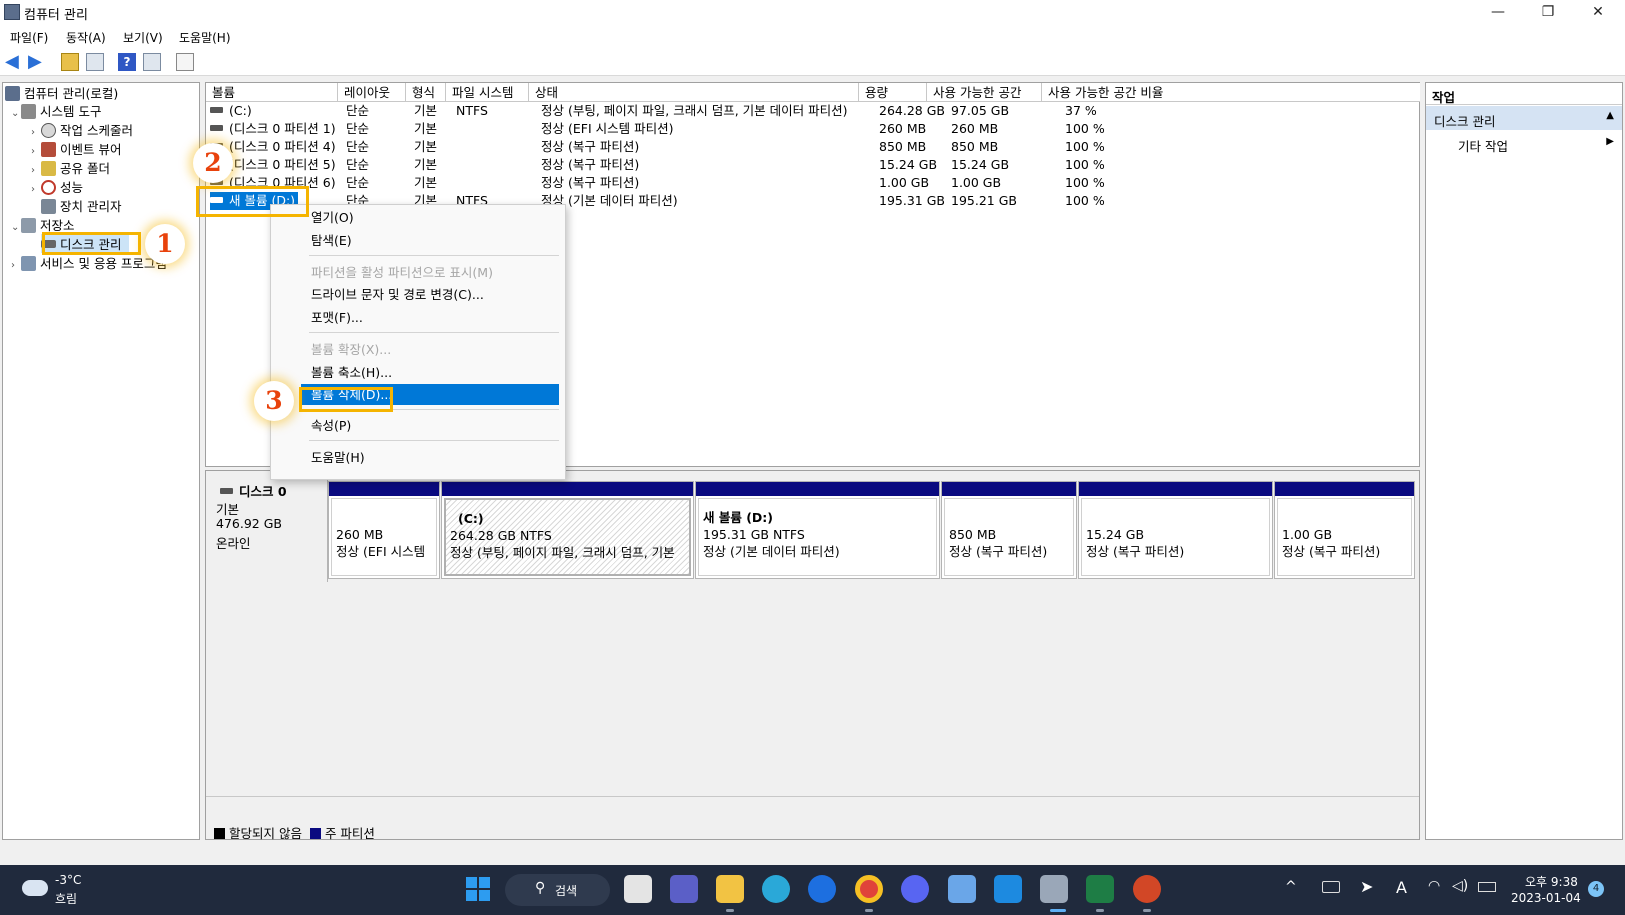 The height and width of the screenshot is (915, 1625). I want to click on divider, so click(812, 796).